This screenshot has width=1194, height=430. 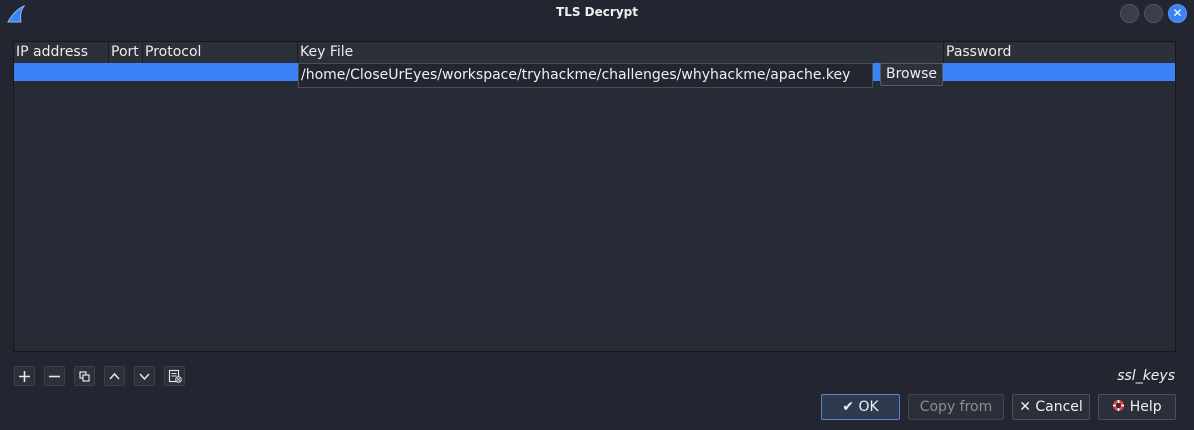 I want to click on add-icon, so click(x=24, y=376).